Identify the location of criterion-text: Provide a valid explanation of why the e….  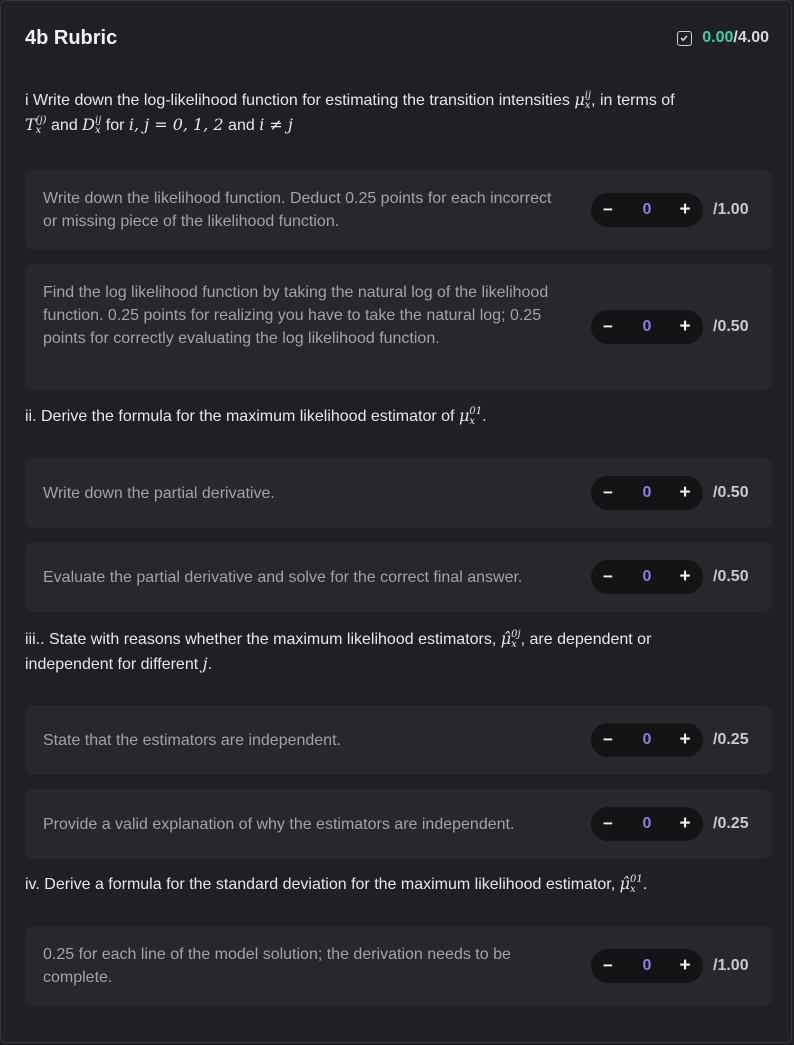
(279, 824).